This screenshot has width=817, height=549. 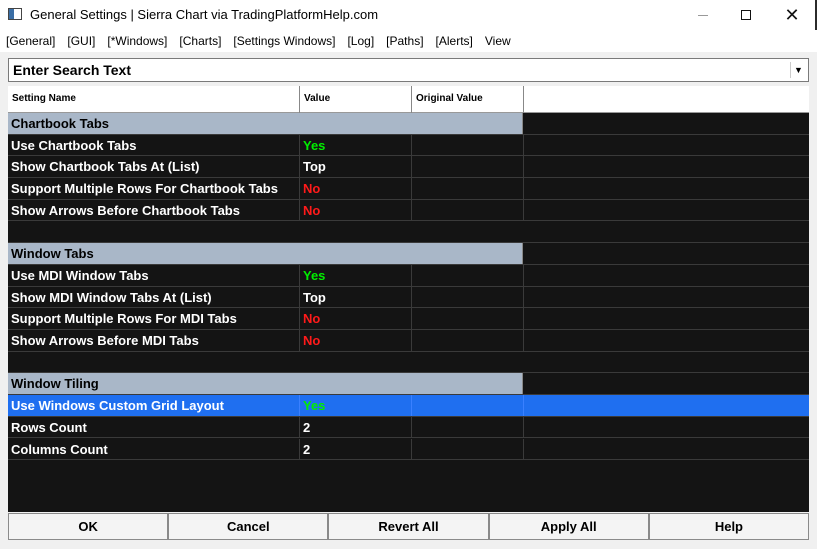 What do you see at coordinates (284, 41) in the screenshot?
I see `menu-settings-windows: [Settings Windows]` at bounding box center [284, 41].